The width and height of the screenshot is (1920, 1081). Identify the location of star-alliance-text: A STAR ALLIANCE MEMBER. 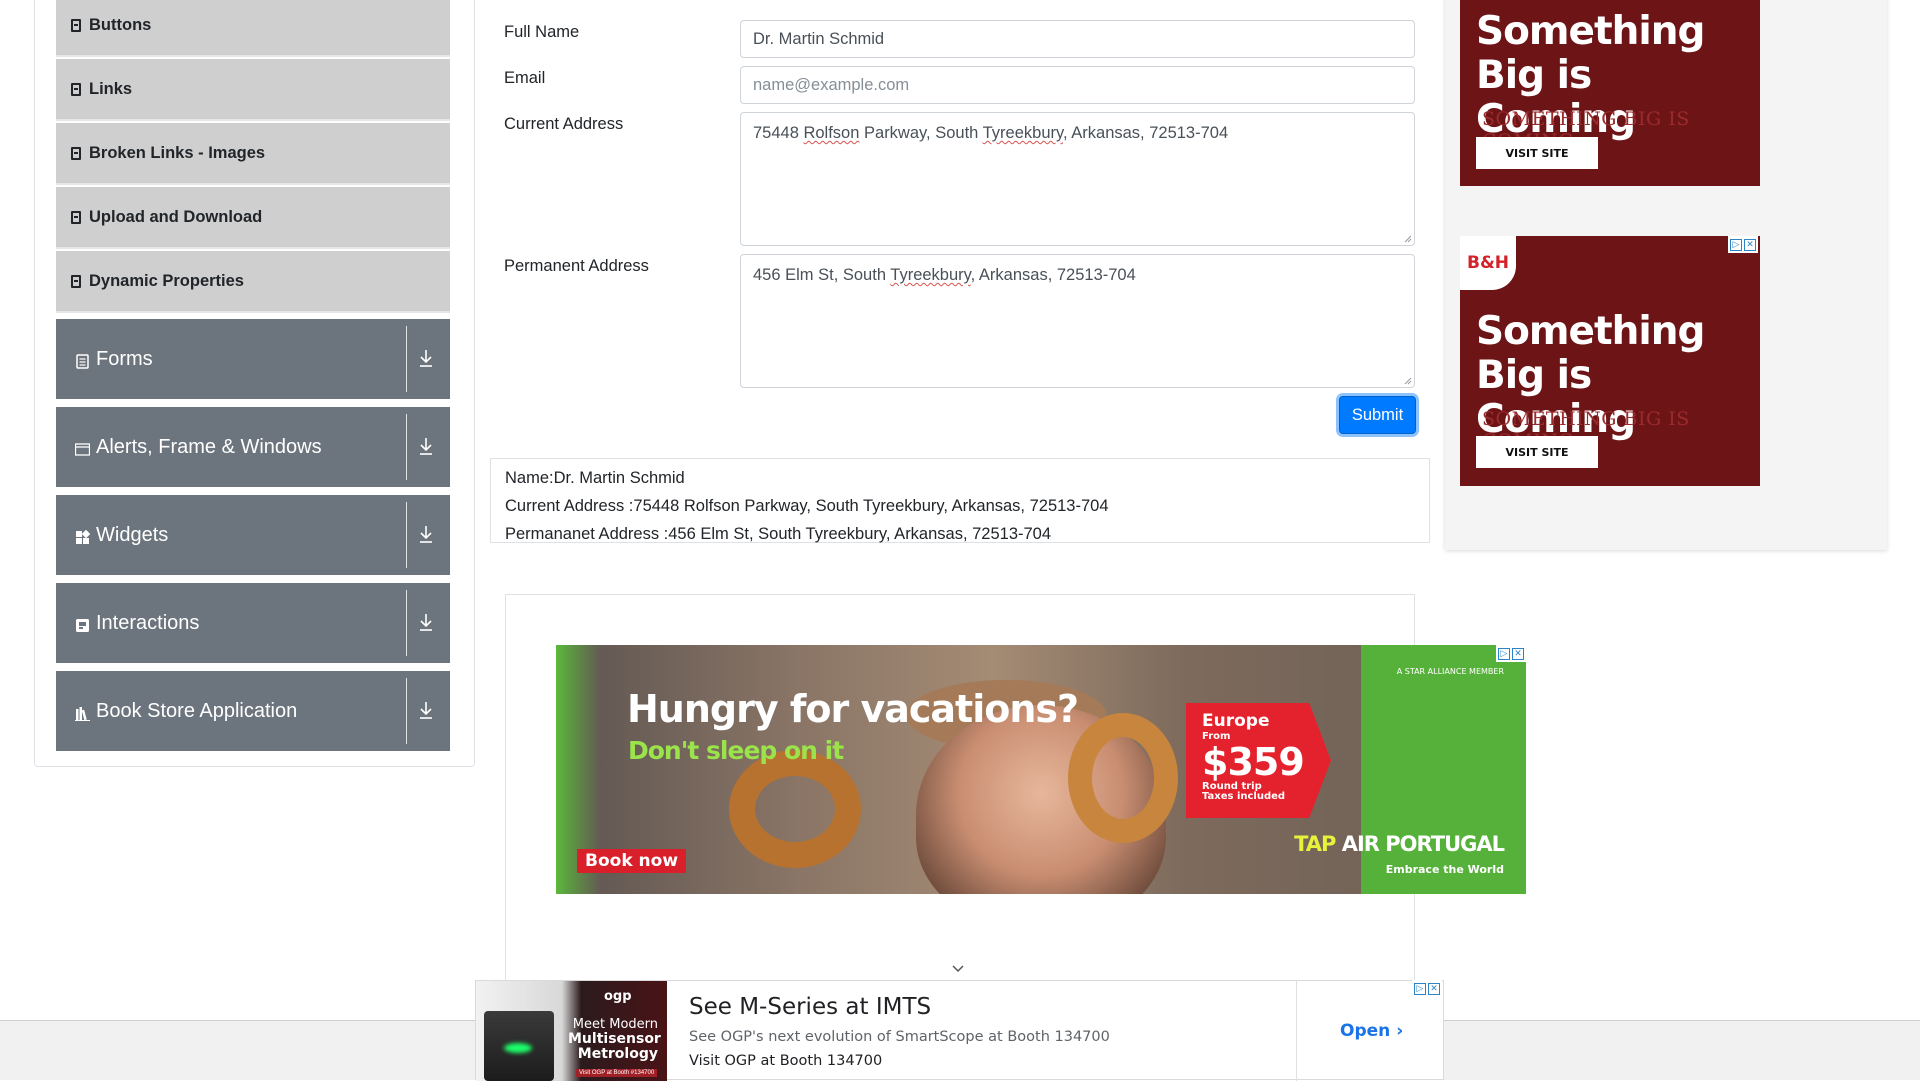
(1450, 671).